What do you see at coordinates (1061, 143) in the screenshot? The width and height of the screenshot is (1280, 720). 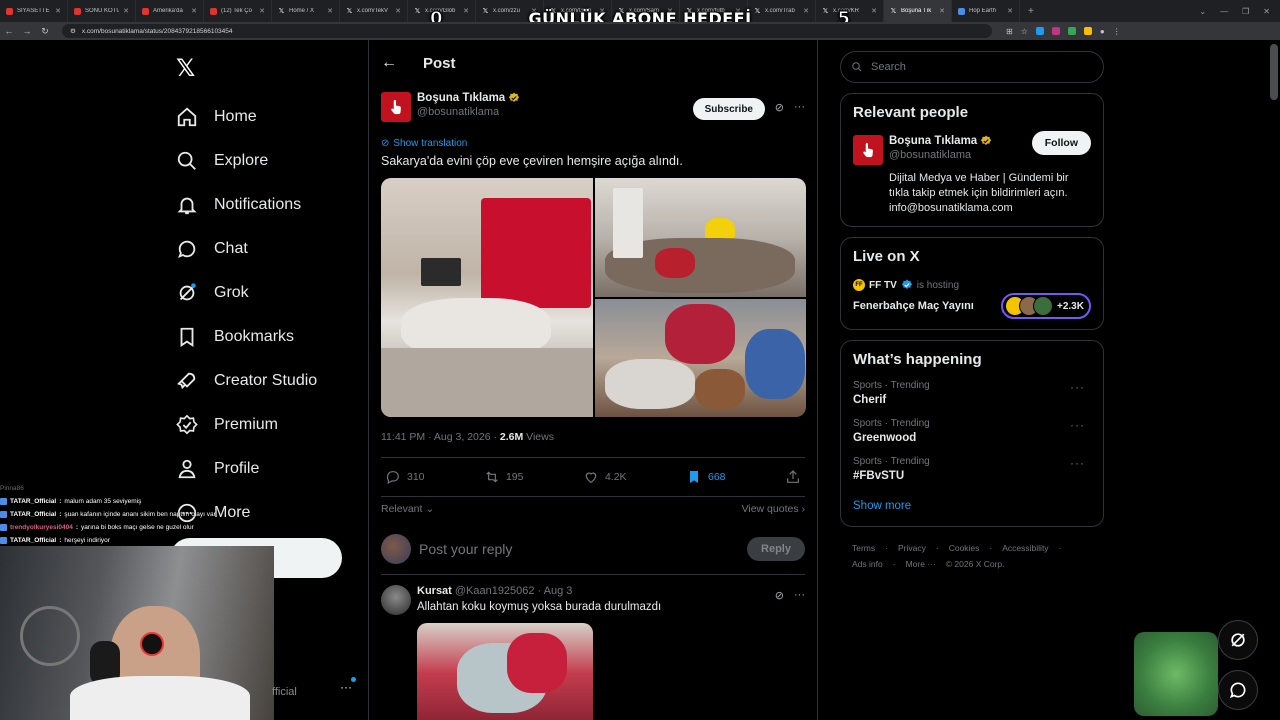 I see `follow-button: Follow` at bounding box center [1061, 143].